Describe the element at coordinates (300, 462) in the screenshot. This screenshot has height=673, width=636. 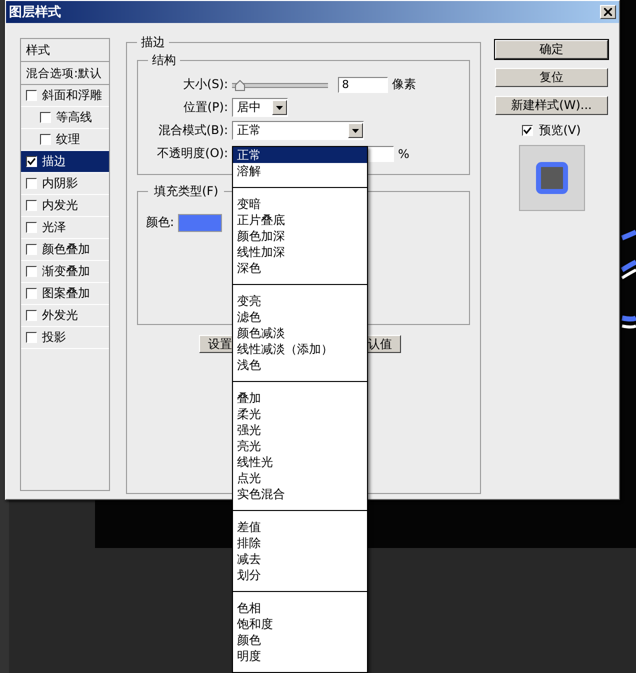
I see `menu-item: 线性光` at that location.